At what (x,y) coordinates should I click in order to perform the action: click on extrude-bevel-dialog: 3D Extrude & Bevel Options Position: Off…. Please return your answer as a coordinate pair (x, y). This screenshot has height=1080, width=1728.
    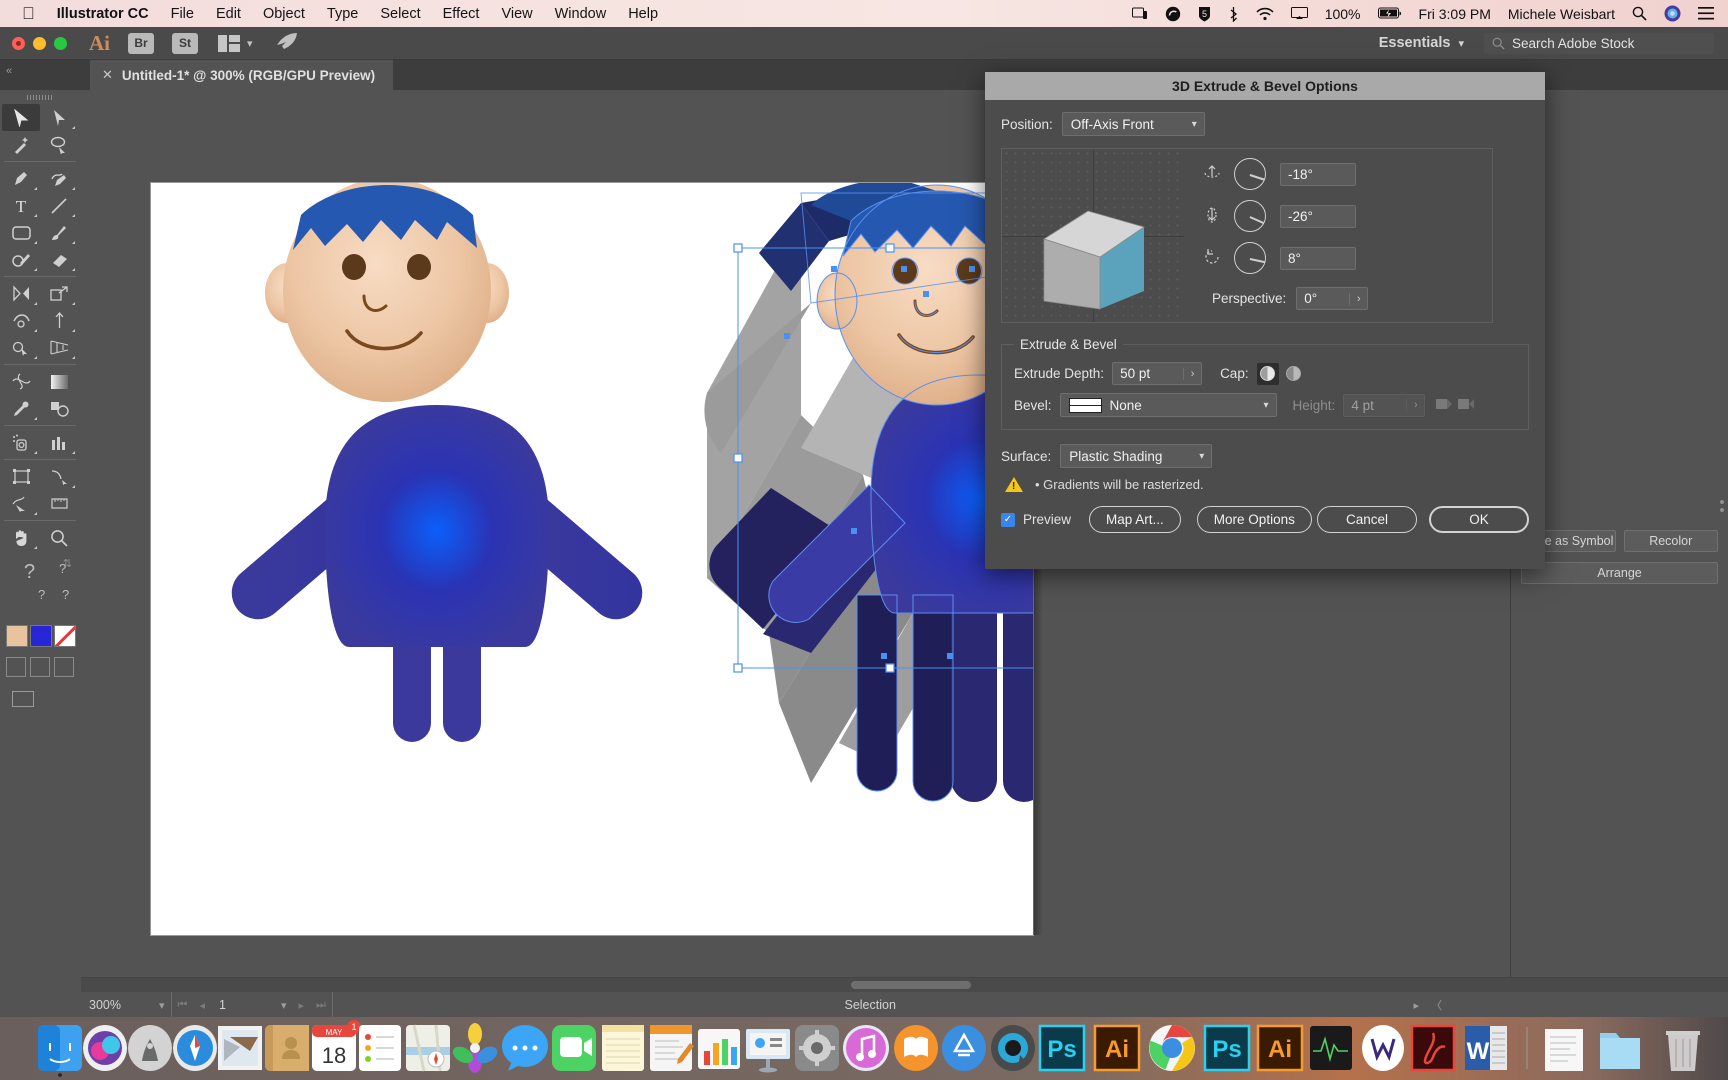
    Looking at the image, I should click on (1265, 320).